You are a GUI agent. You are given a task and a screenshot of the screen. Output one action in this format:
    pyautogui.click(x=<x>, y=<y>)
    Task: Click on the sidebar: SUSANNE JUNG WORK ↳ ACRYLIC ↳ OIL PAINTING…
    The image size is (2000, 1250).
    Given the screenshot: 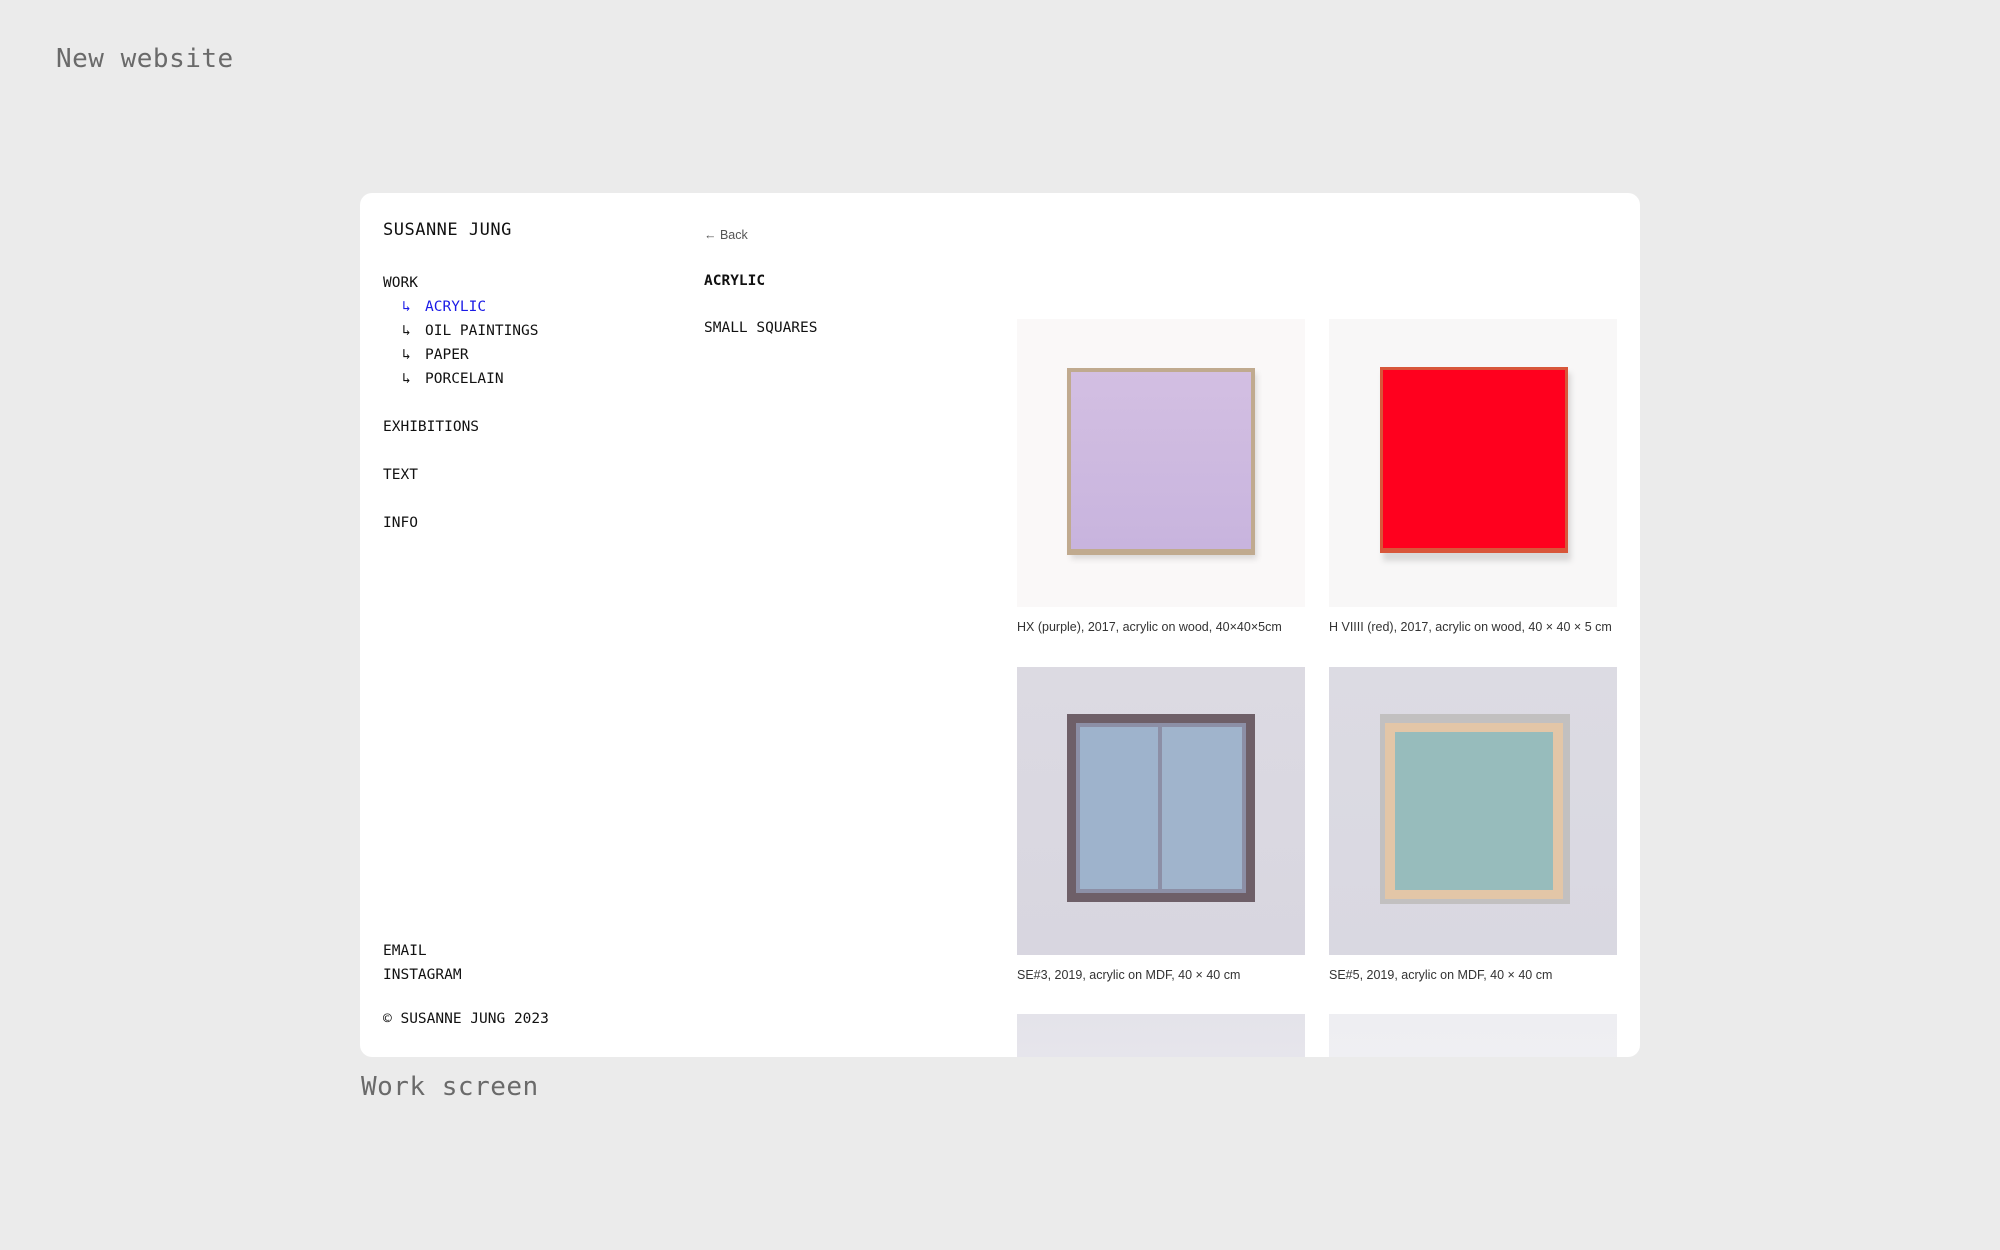 What is the action you would take?
    pyautogui.click(x=533, y=625)
    